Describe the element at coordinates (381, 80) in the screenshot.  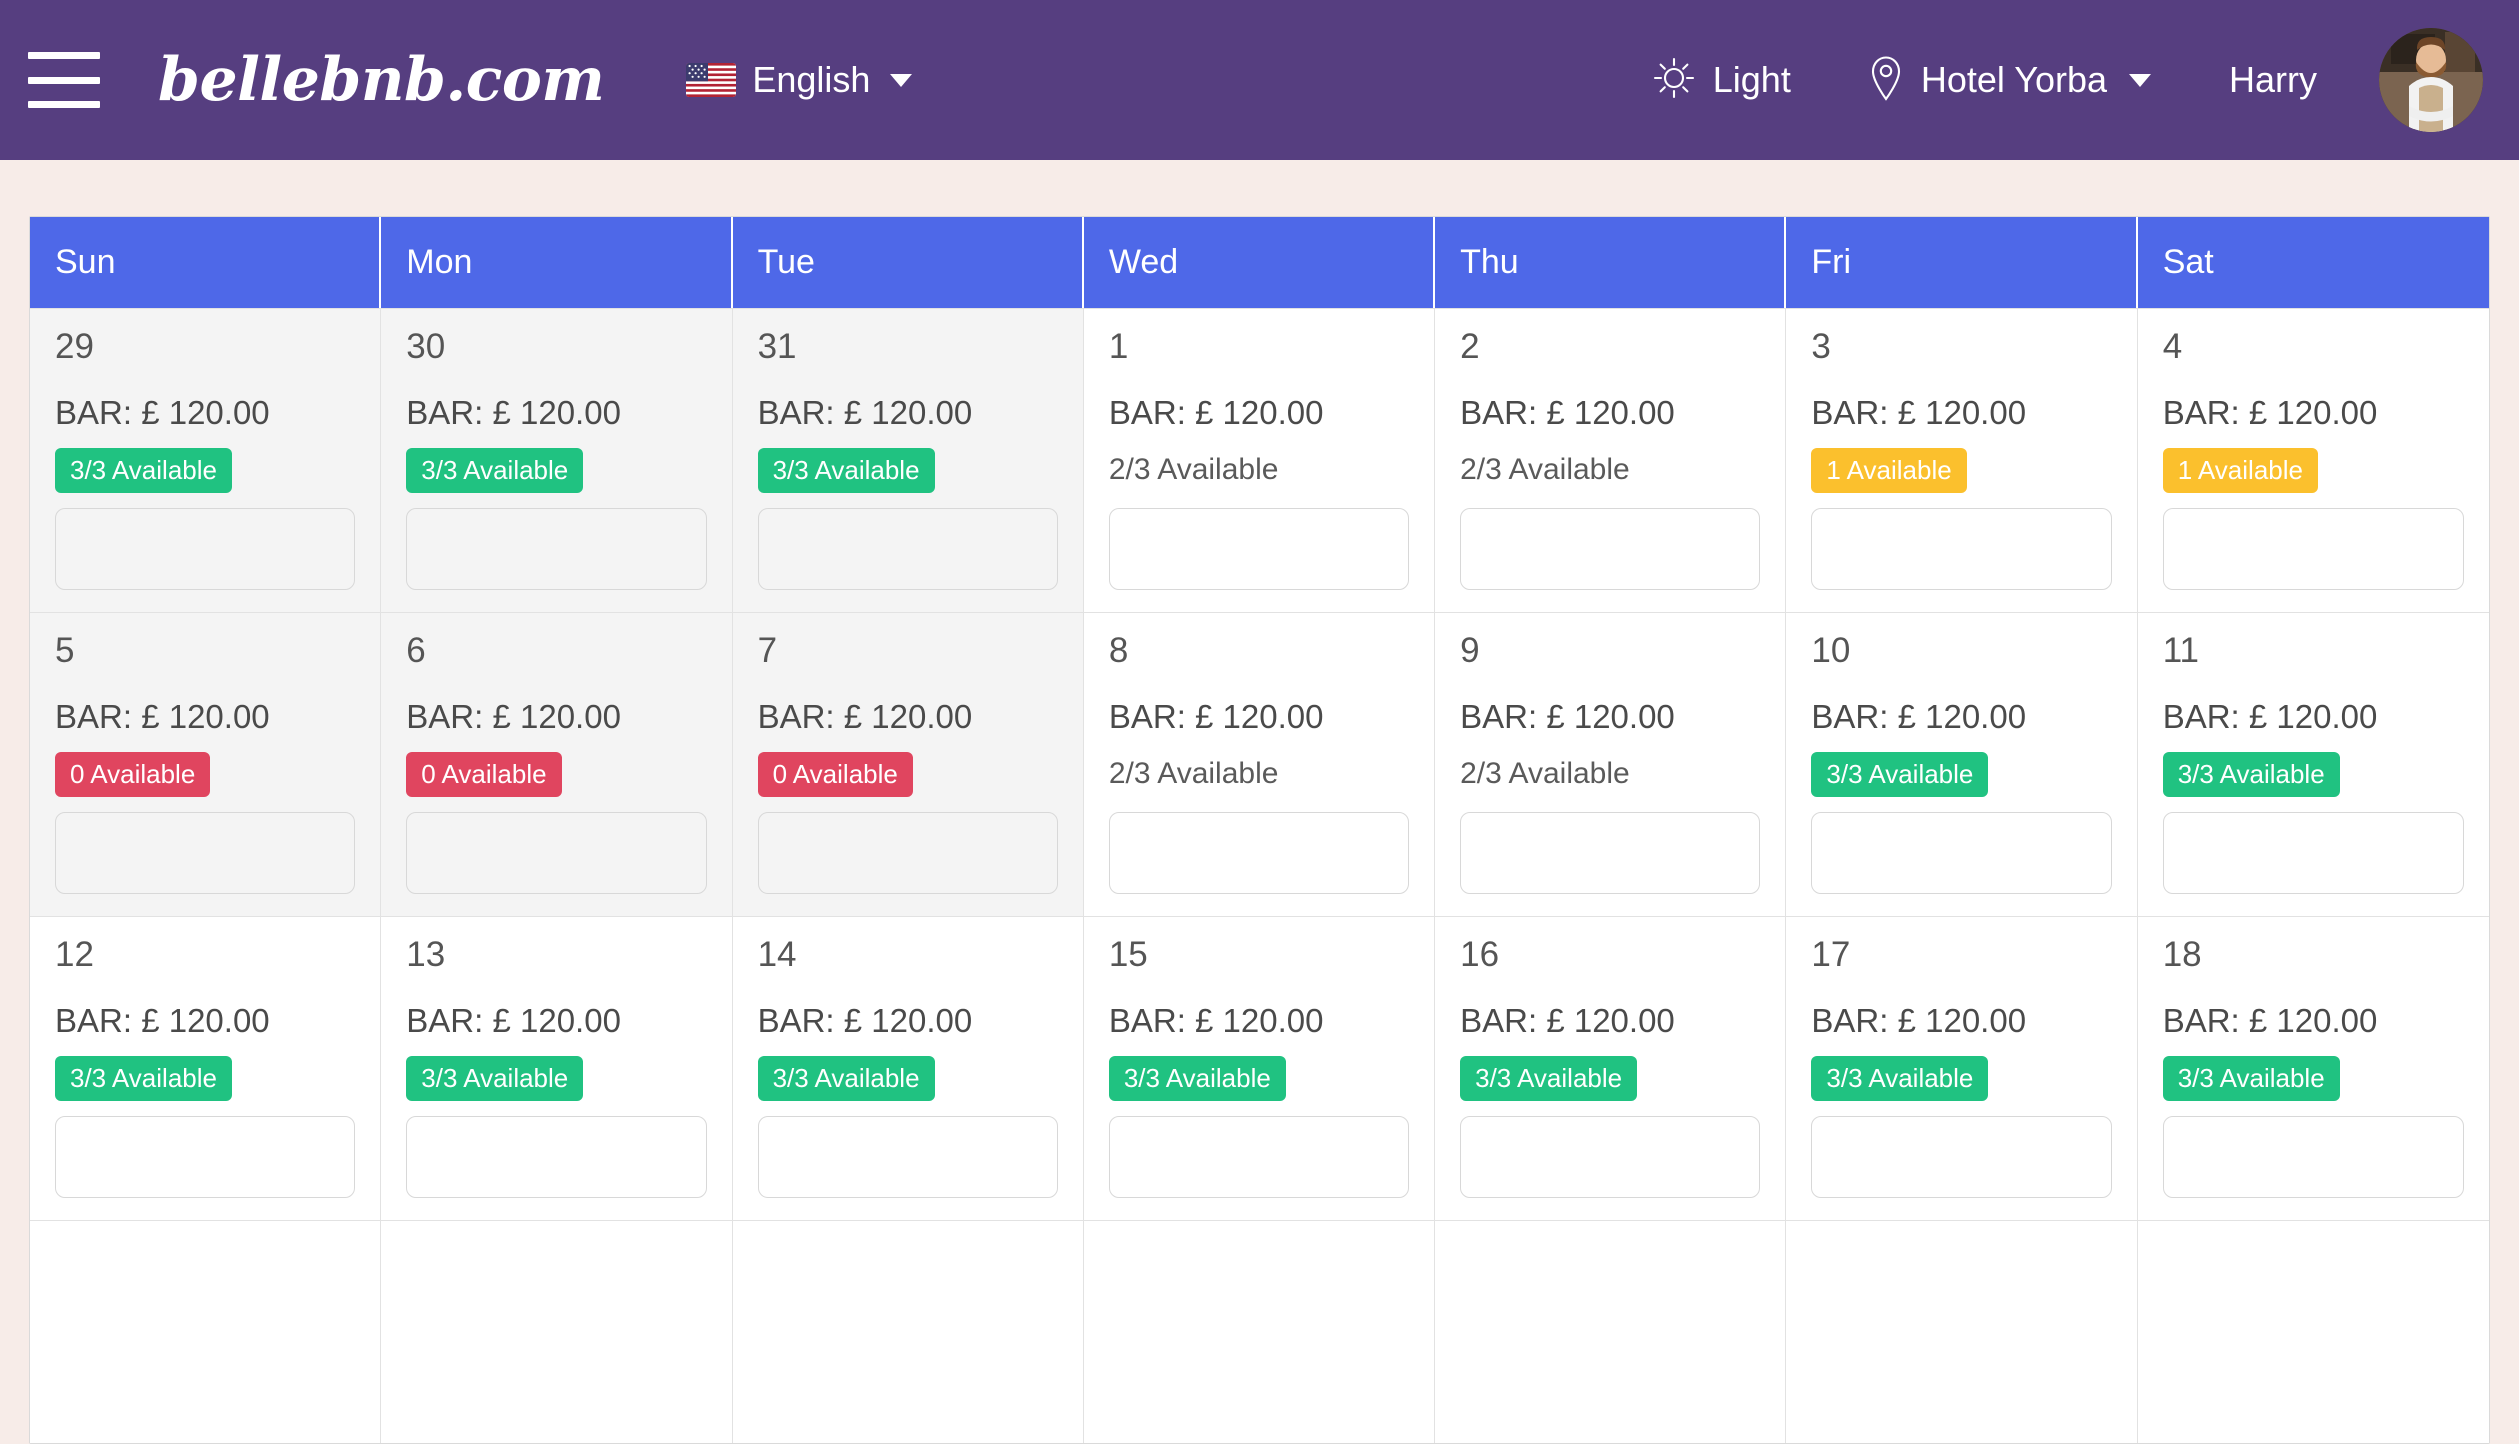
I see `brand-logo: bellebnb.com` at that location.